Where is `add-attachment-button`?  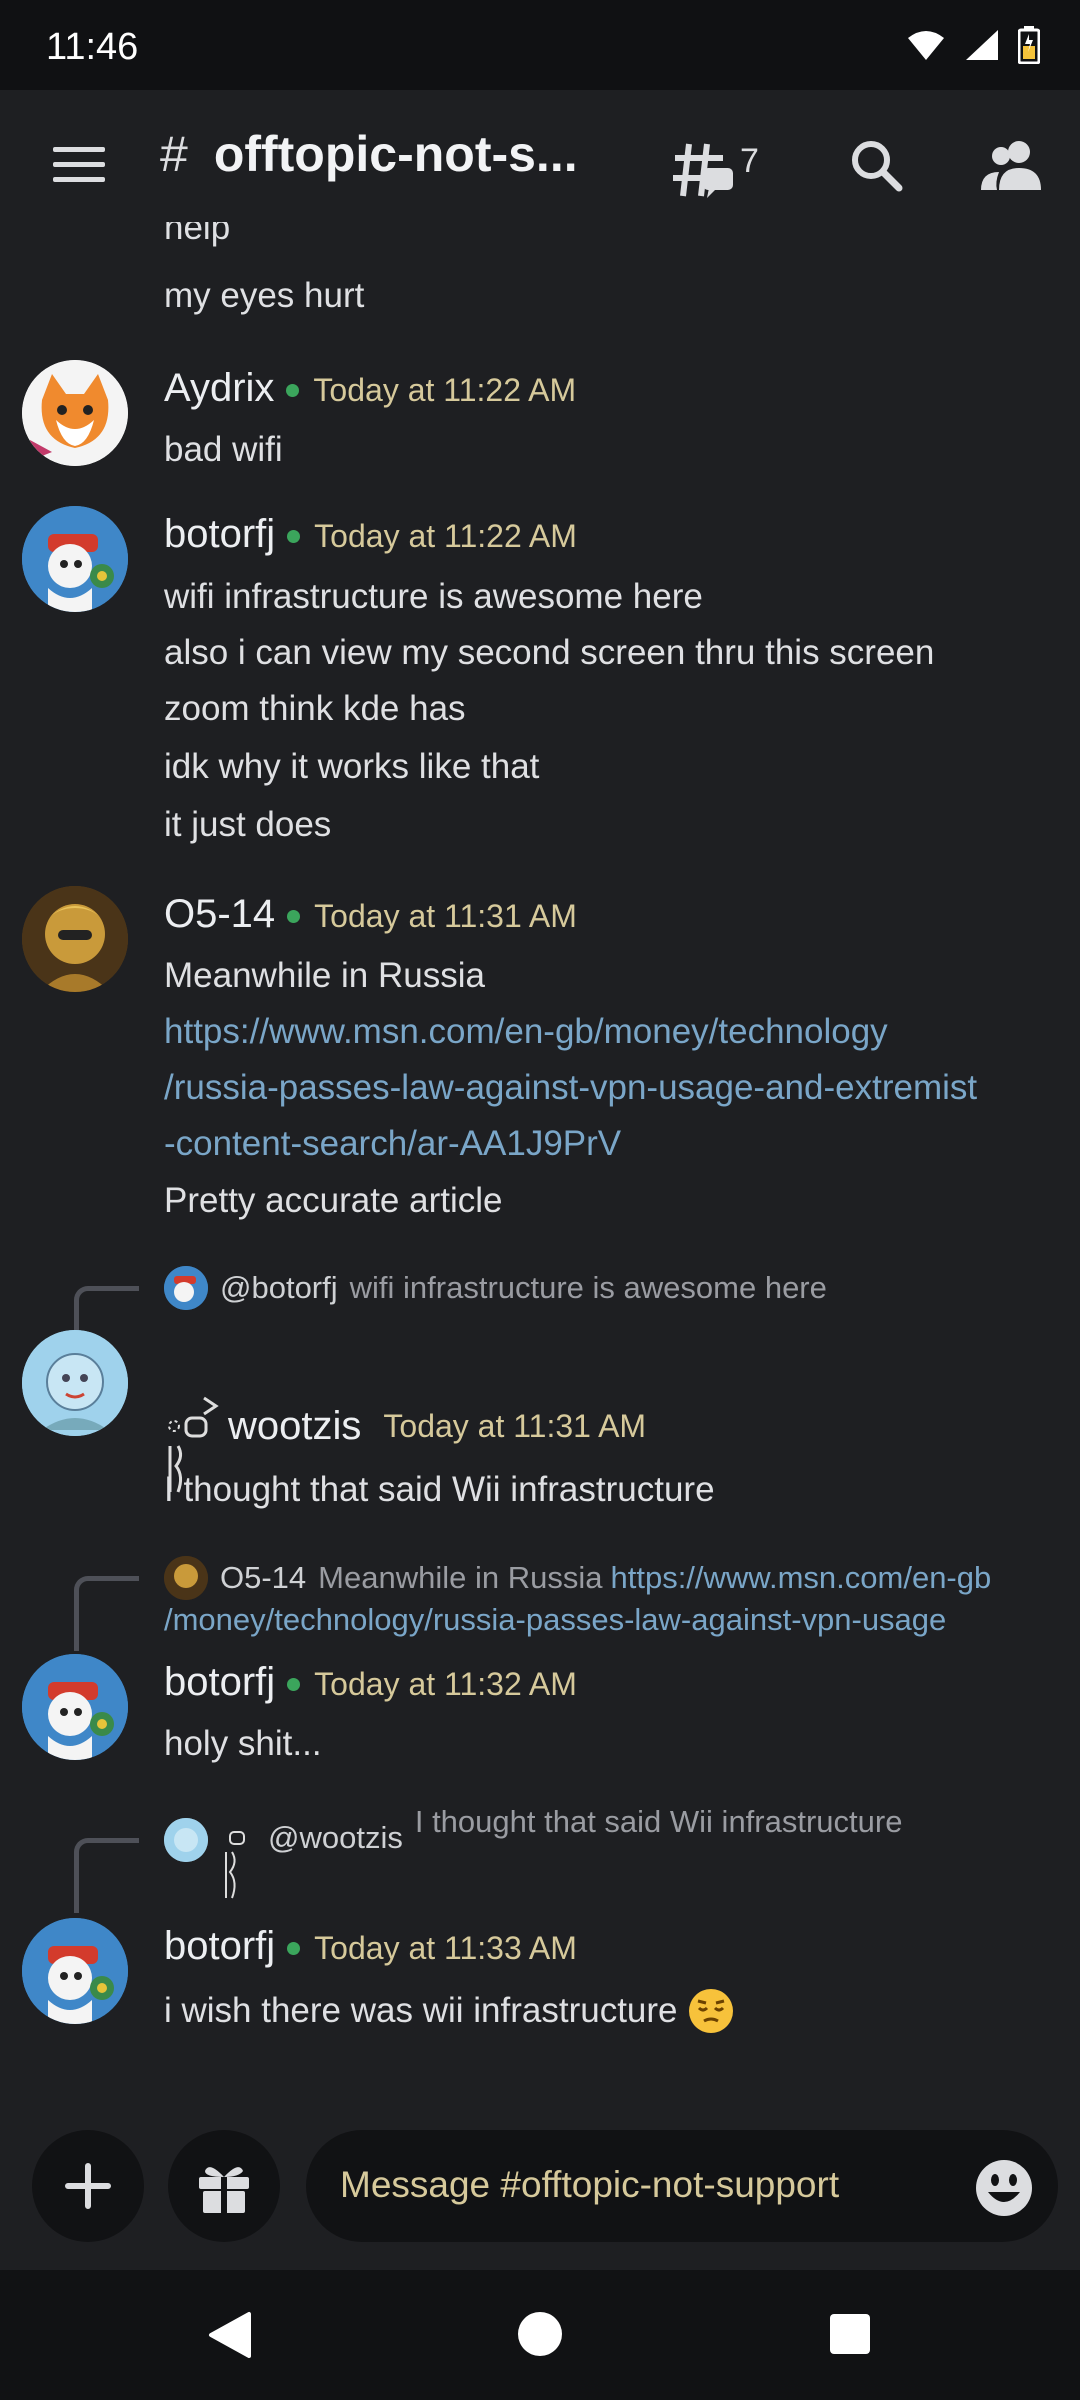
add-attachment-button is located at coordinates (88, 2186).